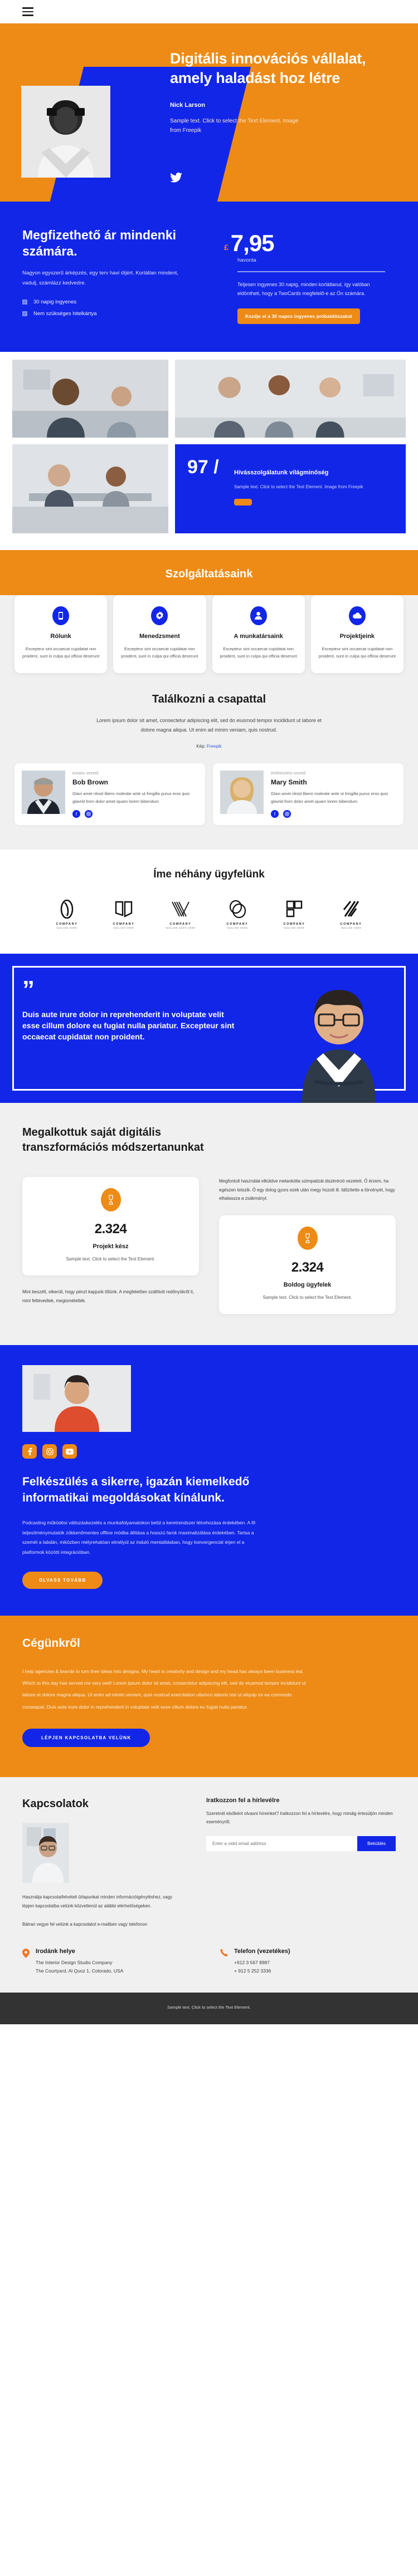 Image resolution: width=418 pixels, height=2576 pixels. What do you see at coordinates (281, 472) in the screenshot?
I see `stat-title: Hívásszolgálatunk világminőség` at bounding box center [281, 472].